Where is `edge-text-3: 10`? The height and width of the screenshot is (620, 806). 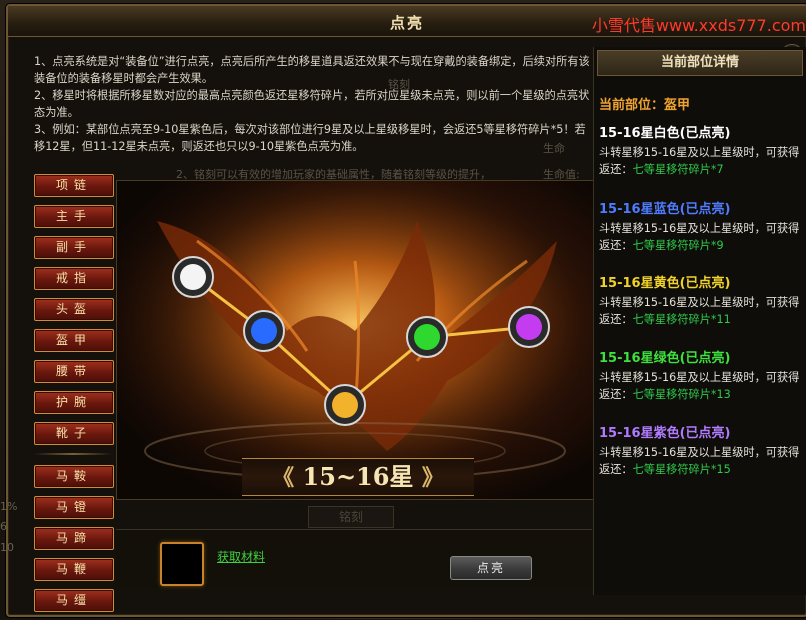 edge-text-3: 10 is located at coordinates (7, 547).